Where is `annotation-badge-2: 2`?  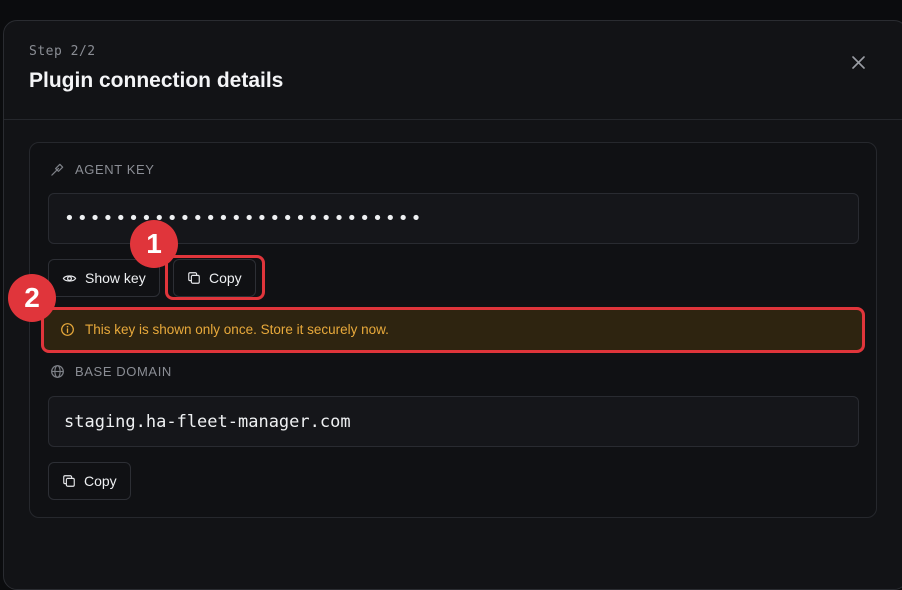
annotation-badge-2: 2 is located at coordinates (32, 298).